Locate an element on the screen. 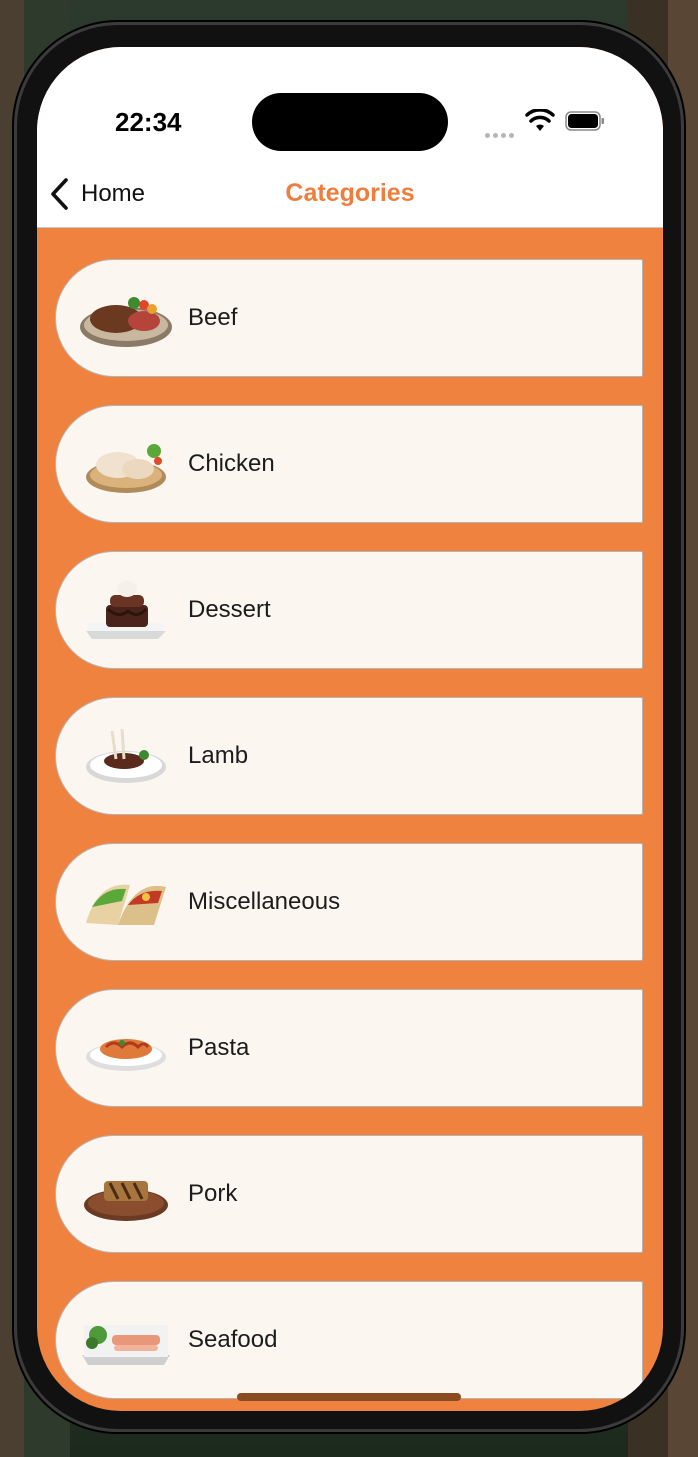  tacos-icon is located at coordinates (126, 904).